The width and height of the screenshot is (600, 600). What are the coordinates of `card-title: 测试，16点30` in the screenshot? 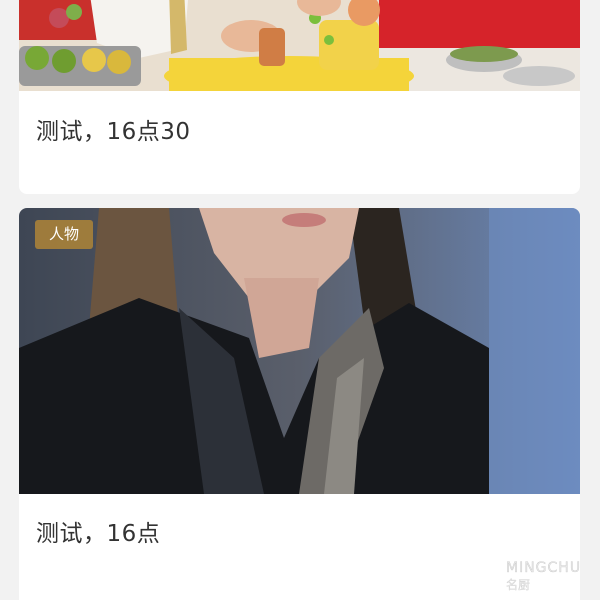 It's located at (113, 129).